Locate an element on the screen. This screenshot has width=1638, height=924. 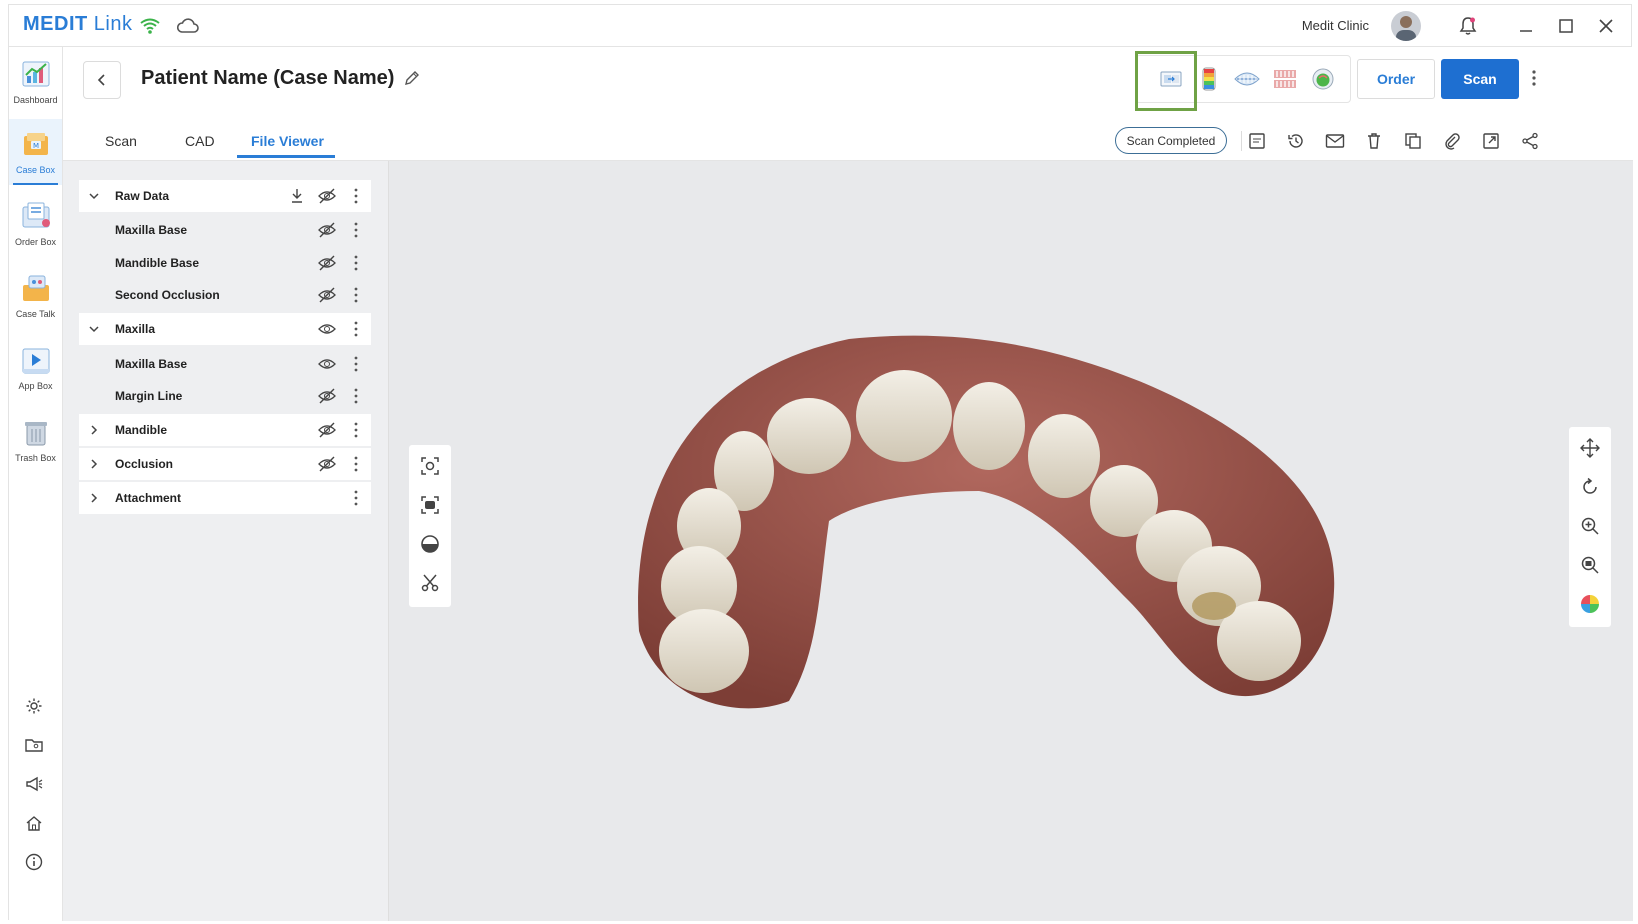
pan-icon is located at coordinates (1590, 448).